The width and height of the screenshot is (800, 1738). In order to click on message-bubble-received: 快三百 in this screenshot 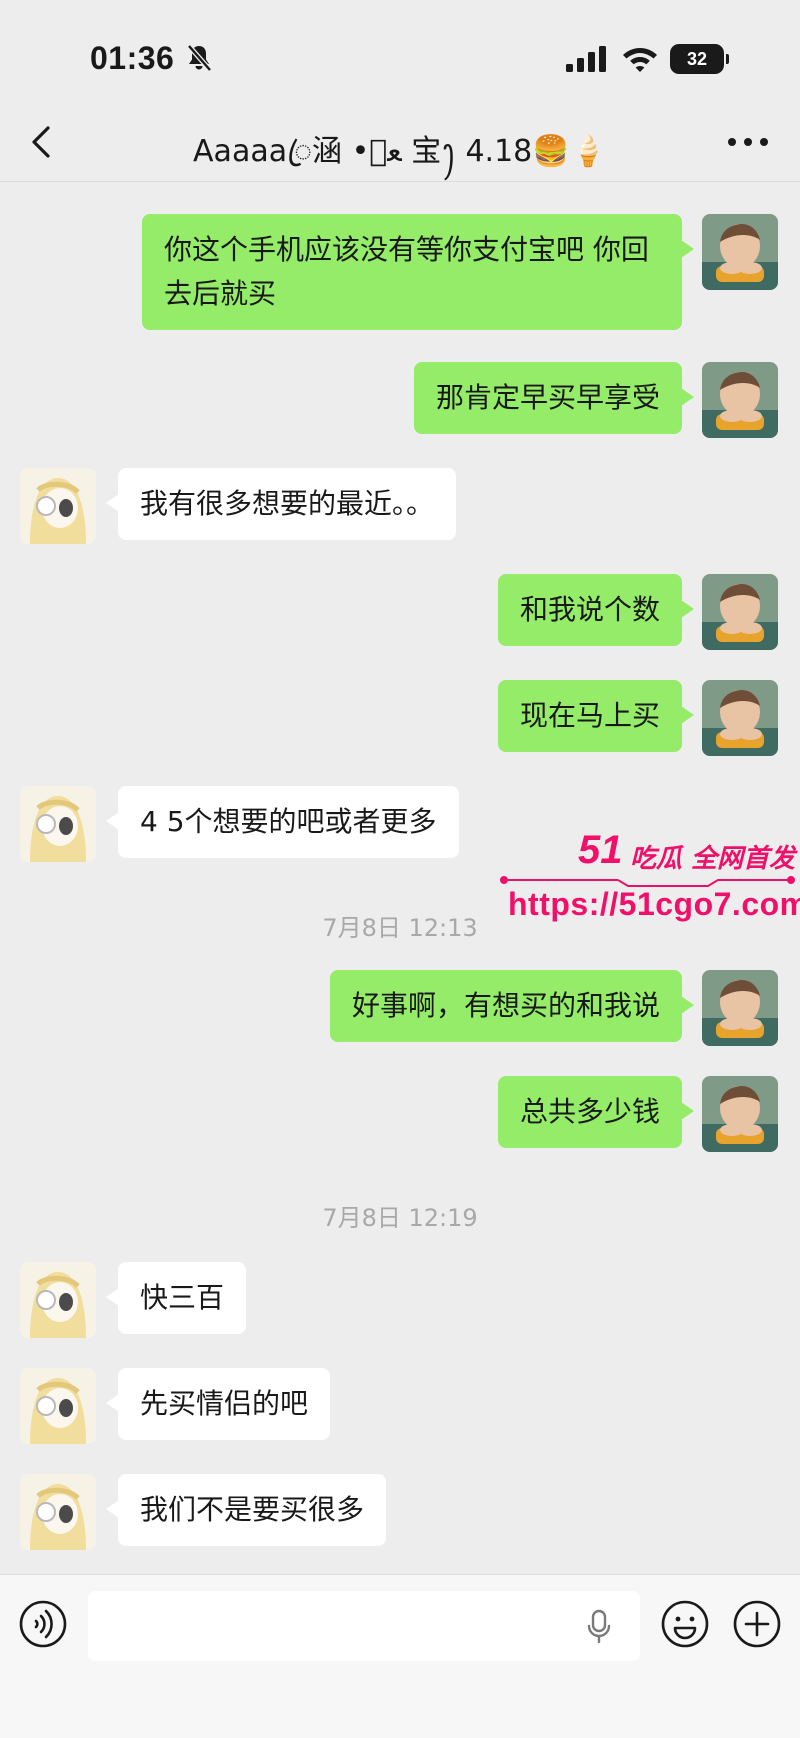, I will do `click(176, 1298)`.